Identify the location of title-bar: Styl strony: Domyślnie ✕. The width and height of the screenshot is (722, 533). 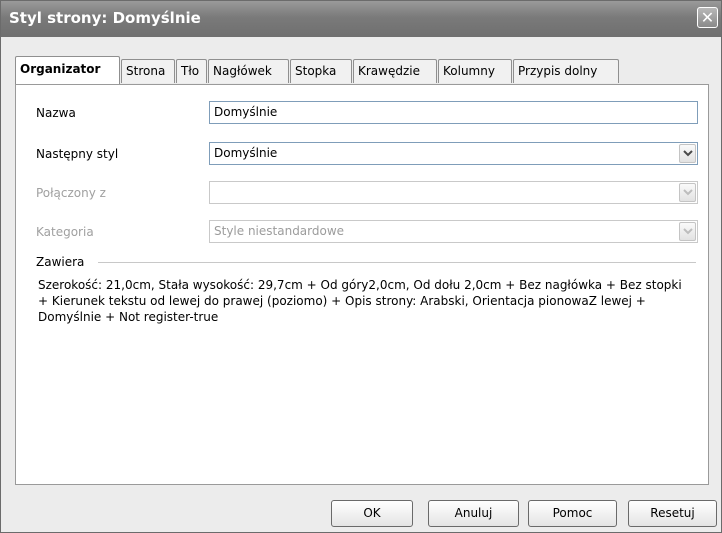
(361, 19).